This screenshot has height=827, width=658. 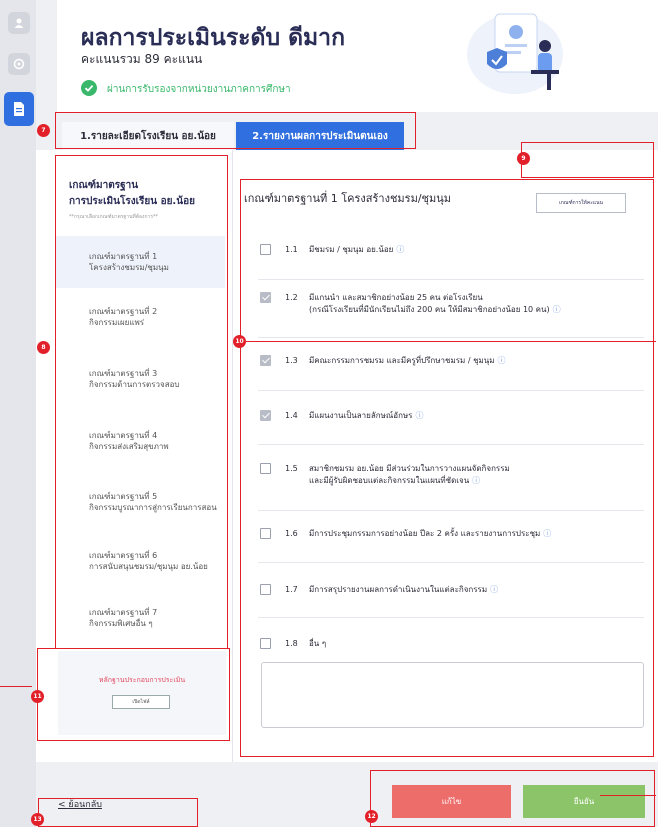 What do you see at coordinates (43, 347) in the screenshot?
I see `annotation-marker-8: 8` at bounding box center [43, 347].